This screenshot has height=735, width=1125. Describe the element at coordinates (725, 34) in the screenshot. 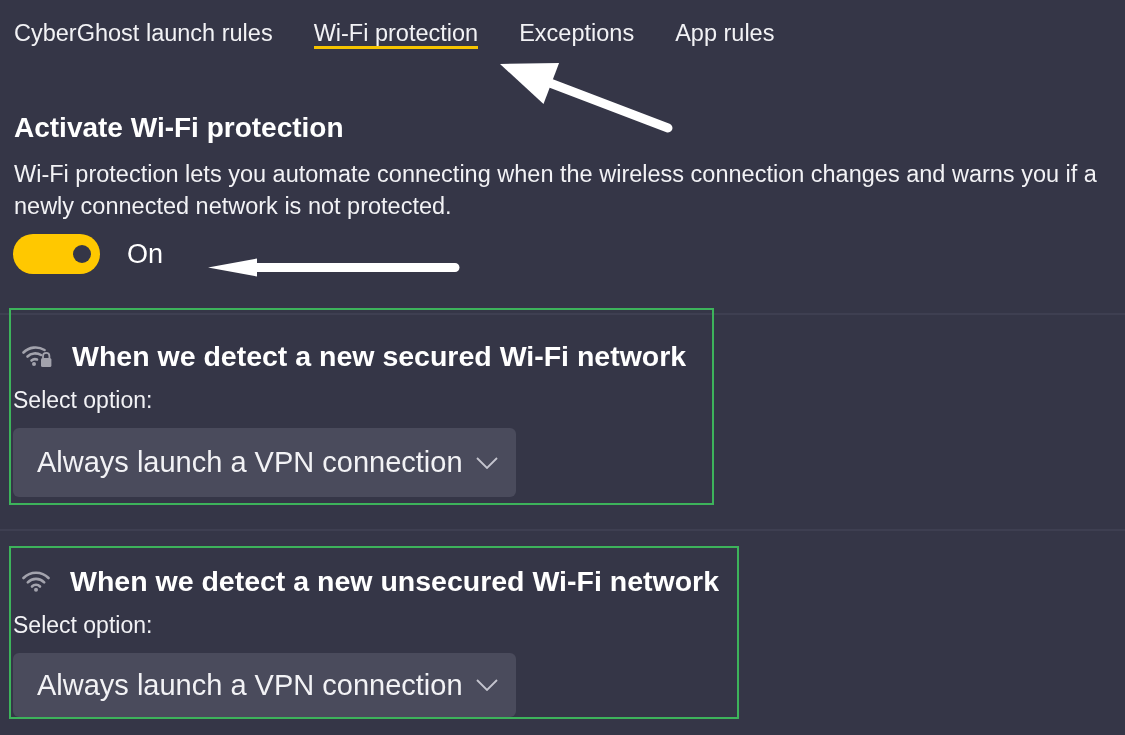

I see `tab: App rules` at that location.